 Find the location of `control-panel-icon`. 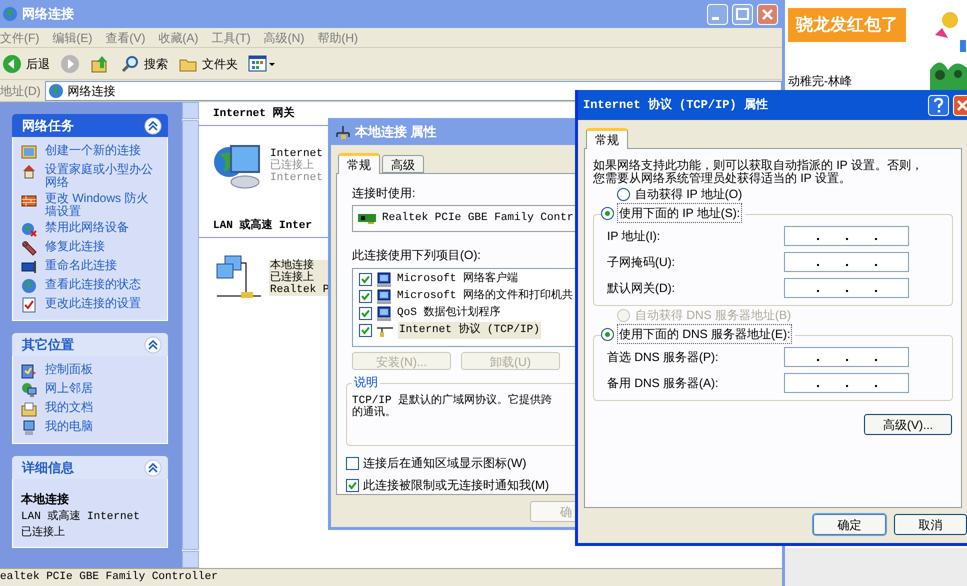

control-panel-icon is located at coordinates (29, 371).